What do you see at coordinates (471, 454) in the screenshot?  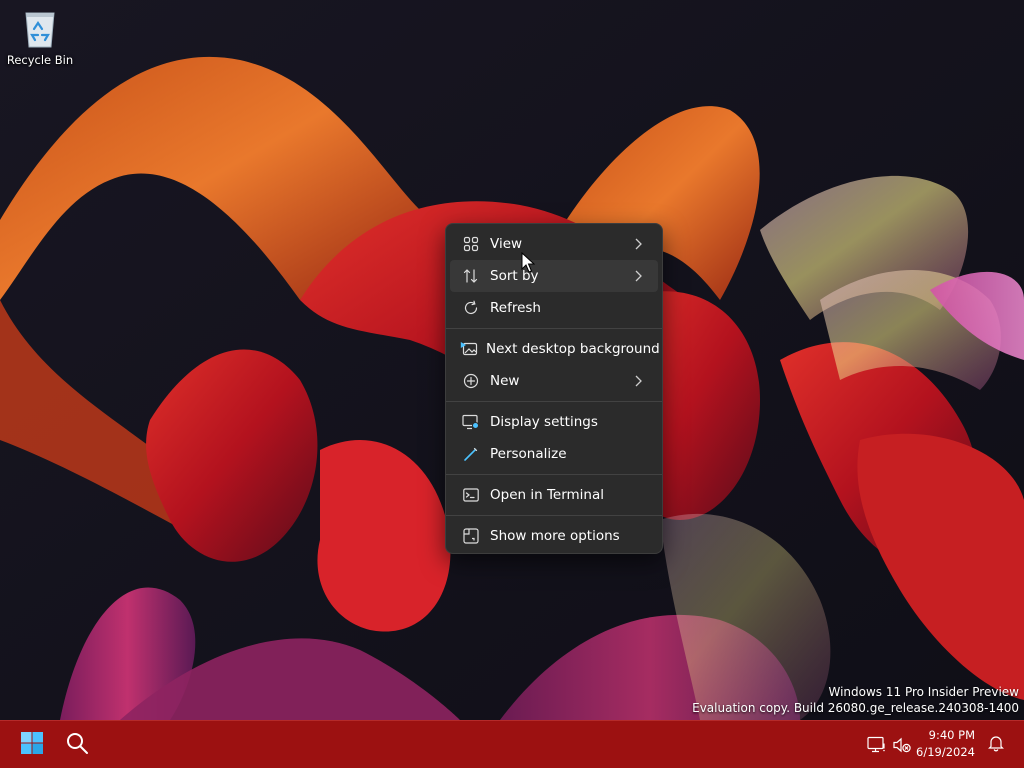 I see `personalize-pen-icon` at bounding box center [471, 454].